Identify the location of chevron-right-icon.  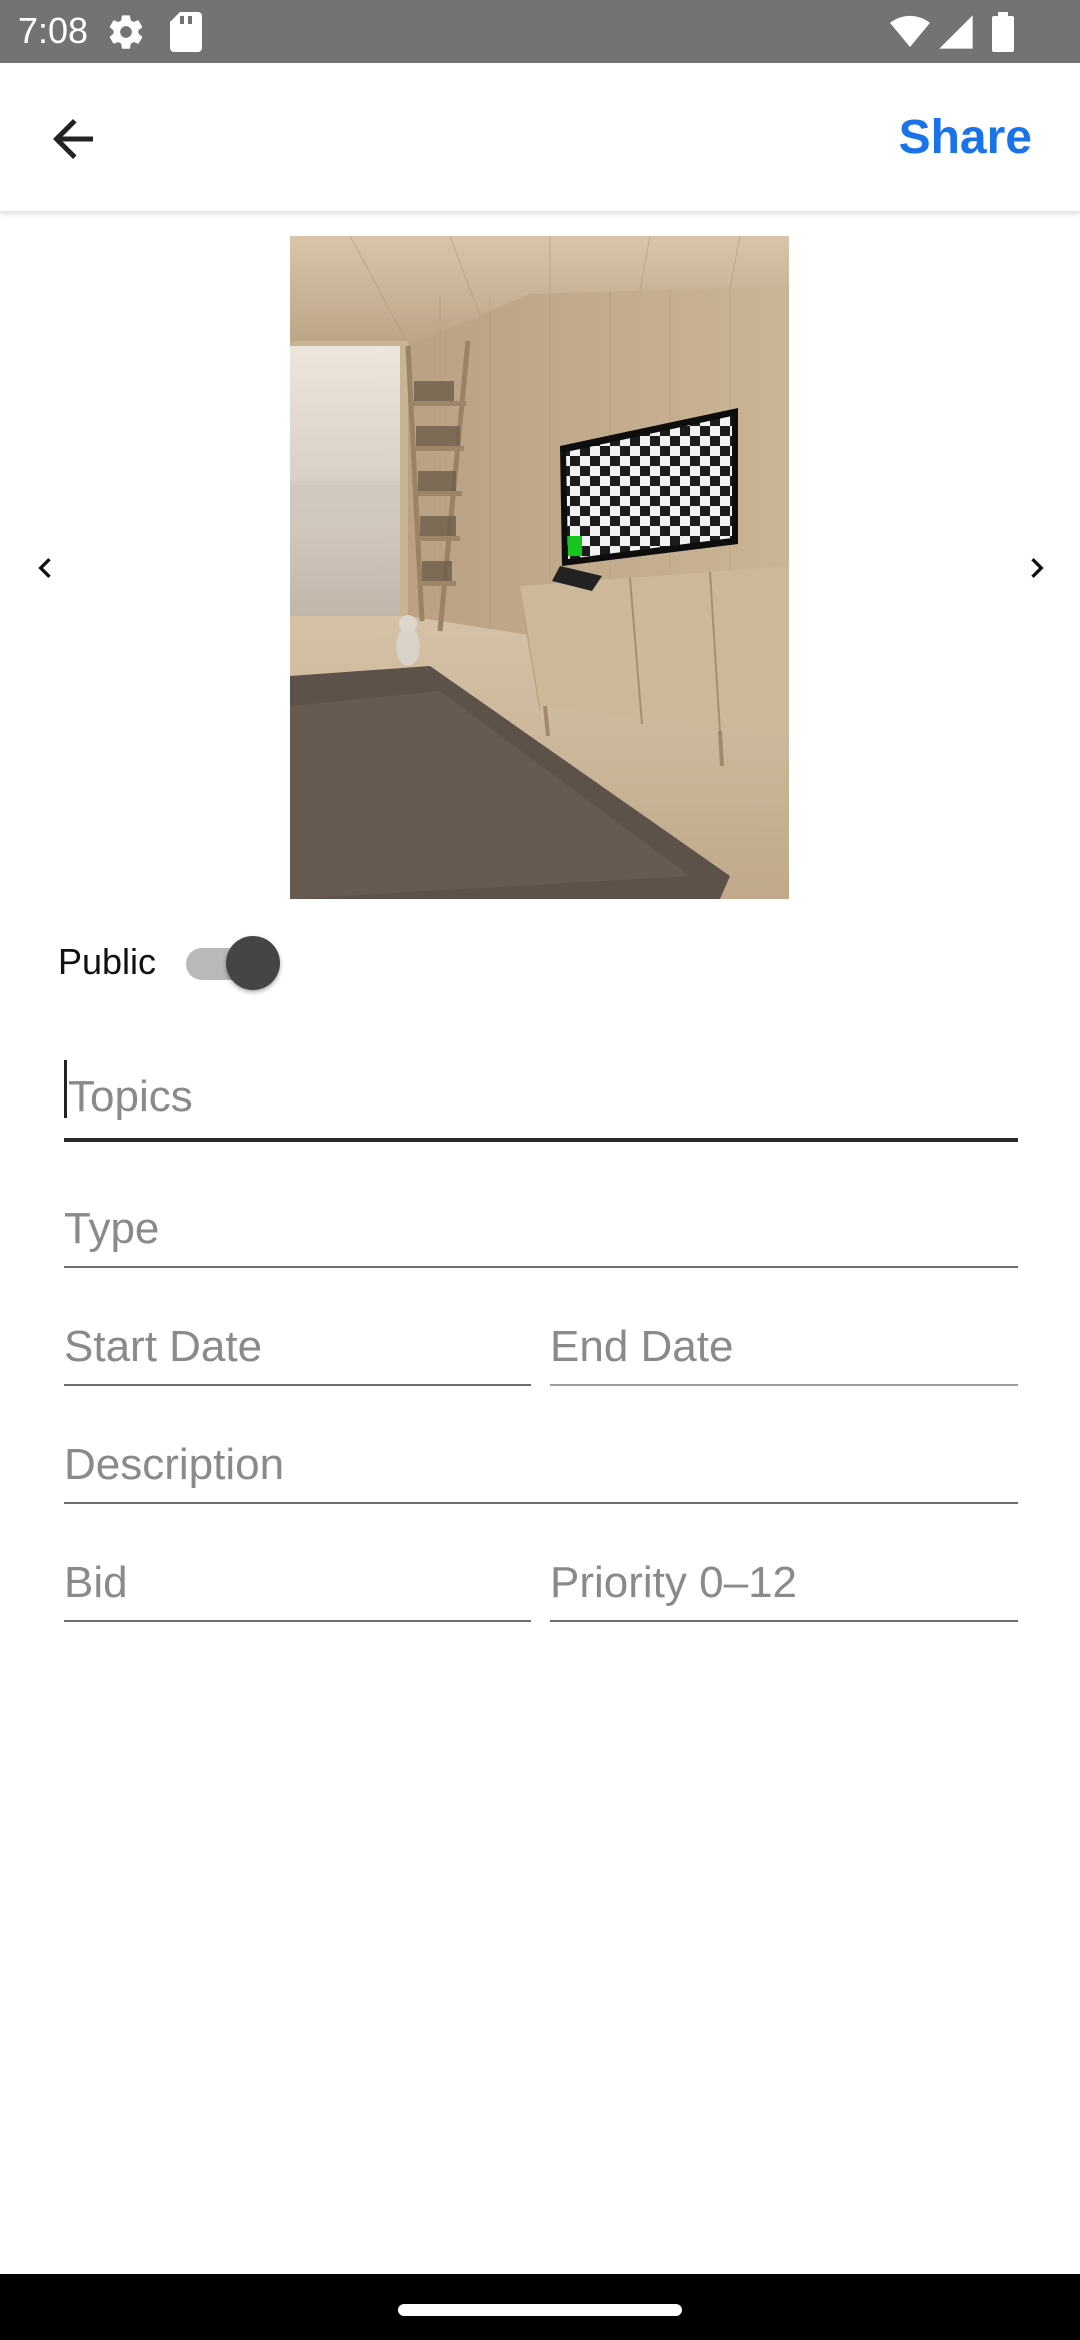
(1037, 568).